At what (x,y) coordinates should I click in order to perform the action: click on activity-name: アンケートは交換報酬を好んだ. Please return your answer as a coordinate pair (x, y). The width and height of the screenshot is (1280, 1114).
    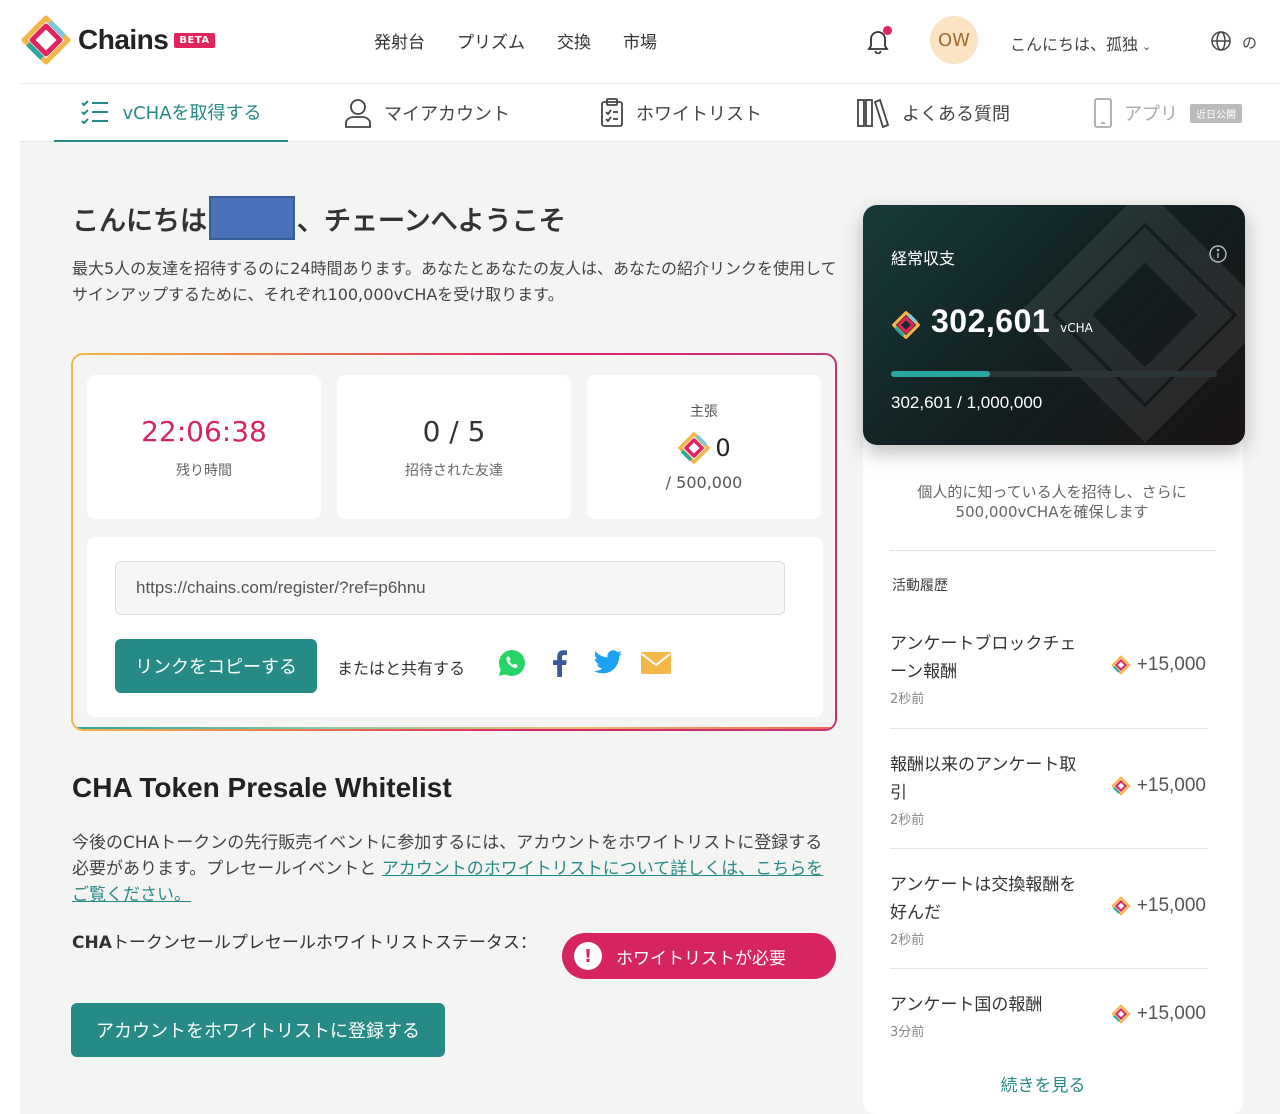
    Looking at the image, I should click on (983, 899).